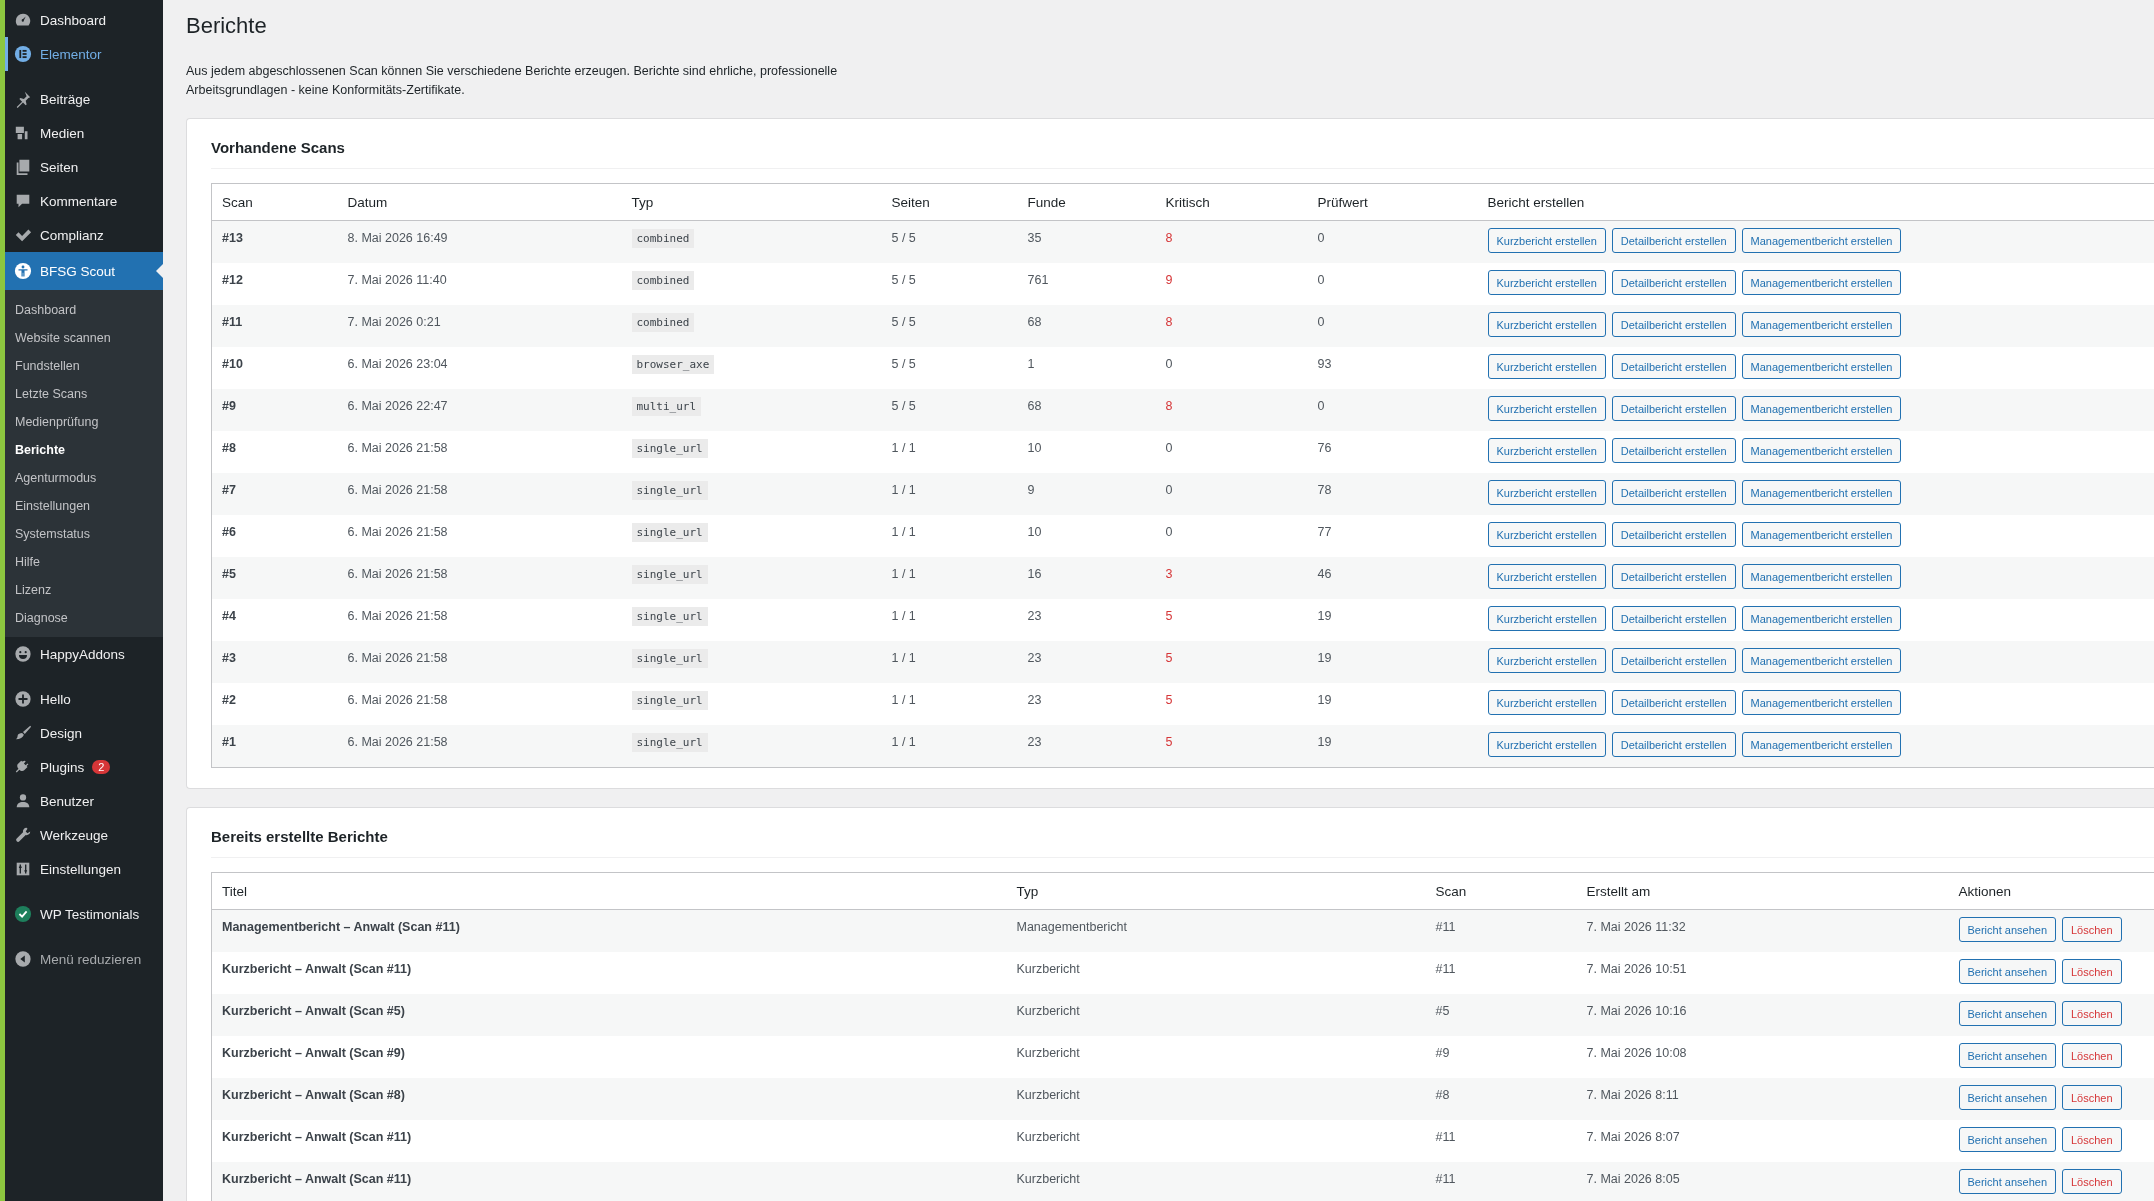 The width and height of the screenshot is (2154, 1201). What do you see at coordinates (1392, 241) in the screenshot?
I see `table-cell: 0` at bounding box center [1392, 241].